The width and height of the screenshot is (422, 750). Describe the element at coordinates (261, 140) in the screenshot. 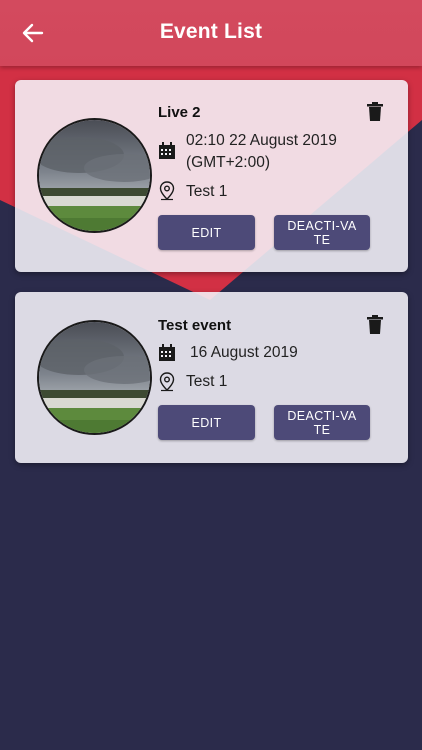

I see `event-date: 02:10 22 August 2019` at that location.